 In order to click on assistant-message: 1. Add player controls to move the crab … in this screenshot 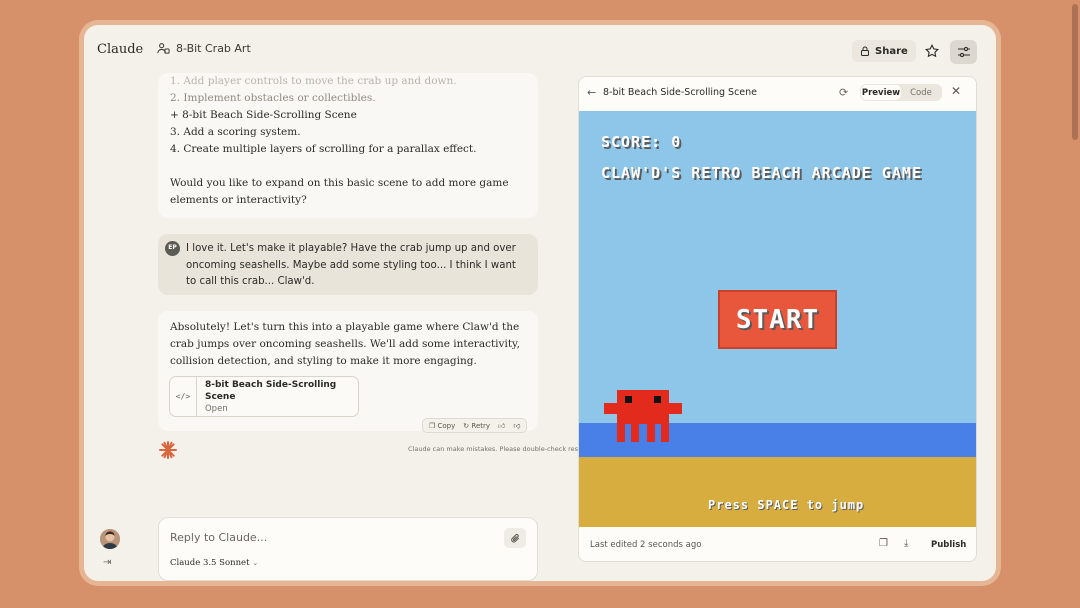, I will do `click(348, 145)`.